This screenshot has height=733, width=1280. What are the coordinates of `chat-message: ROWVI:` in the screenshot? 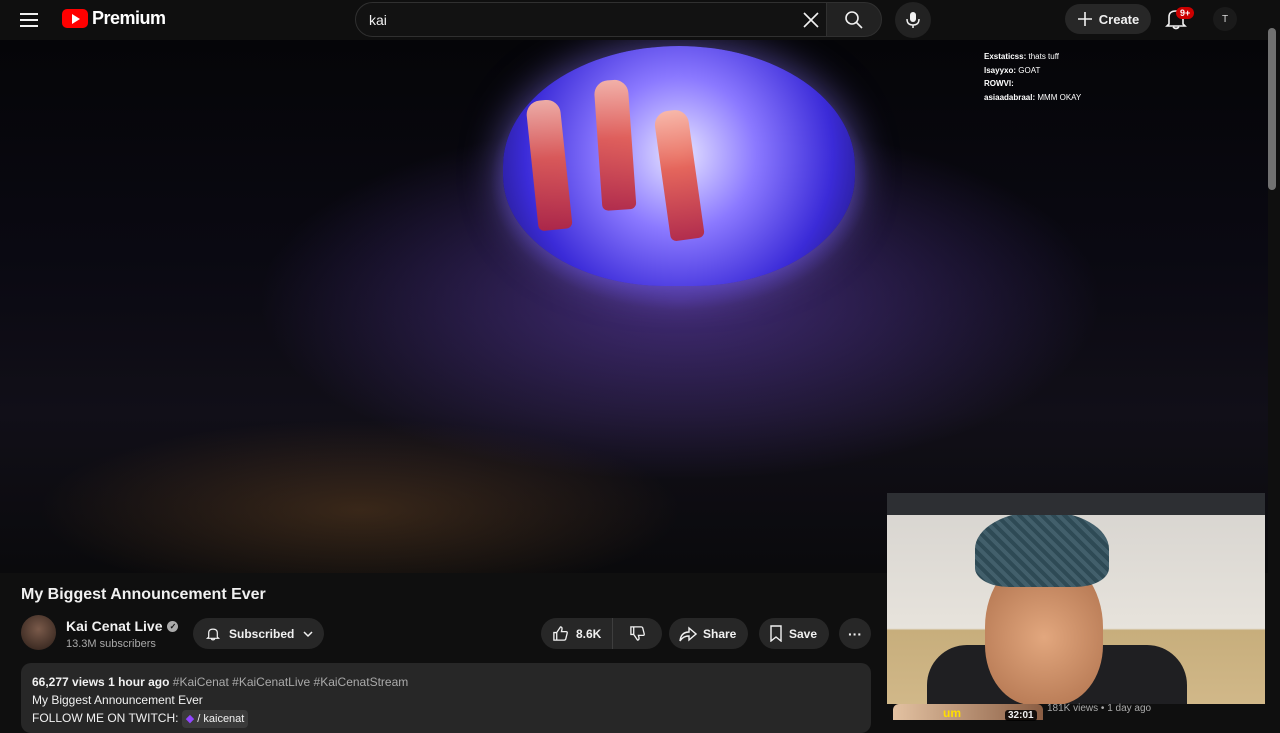 It's located at (999, 83).